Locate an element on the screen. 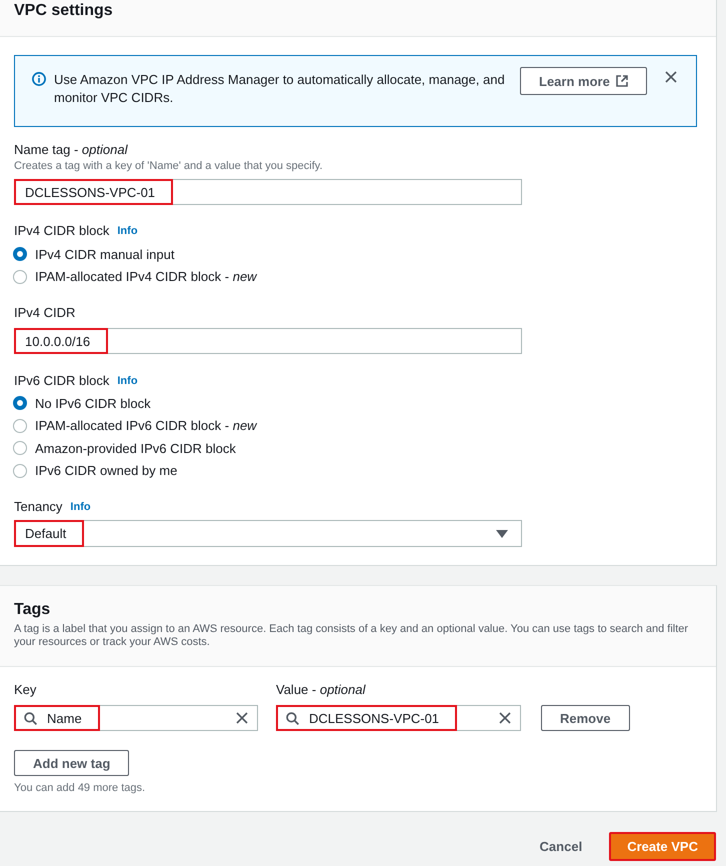 The image size is (726, 866). info-icon is located at coordinates (39, 79).